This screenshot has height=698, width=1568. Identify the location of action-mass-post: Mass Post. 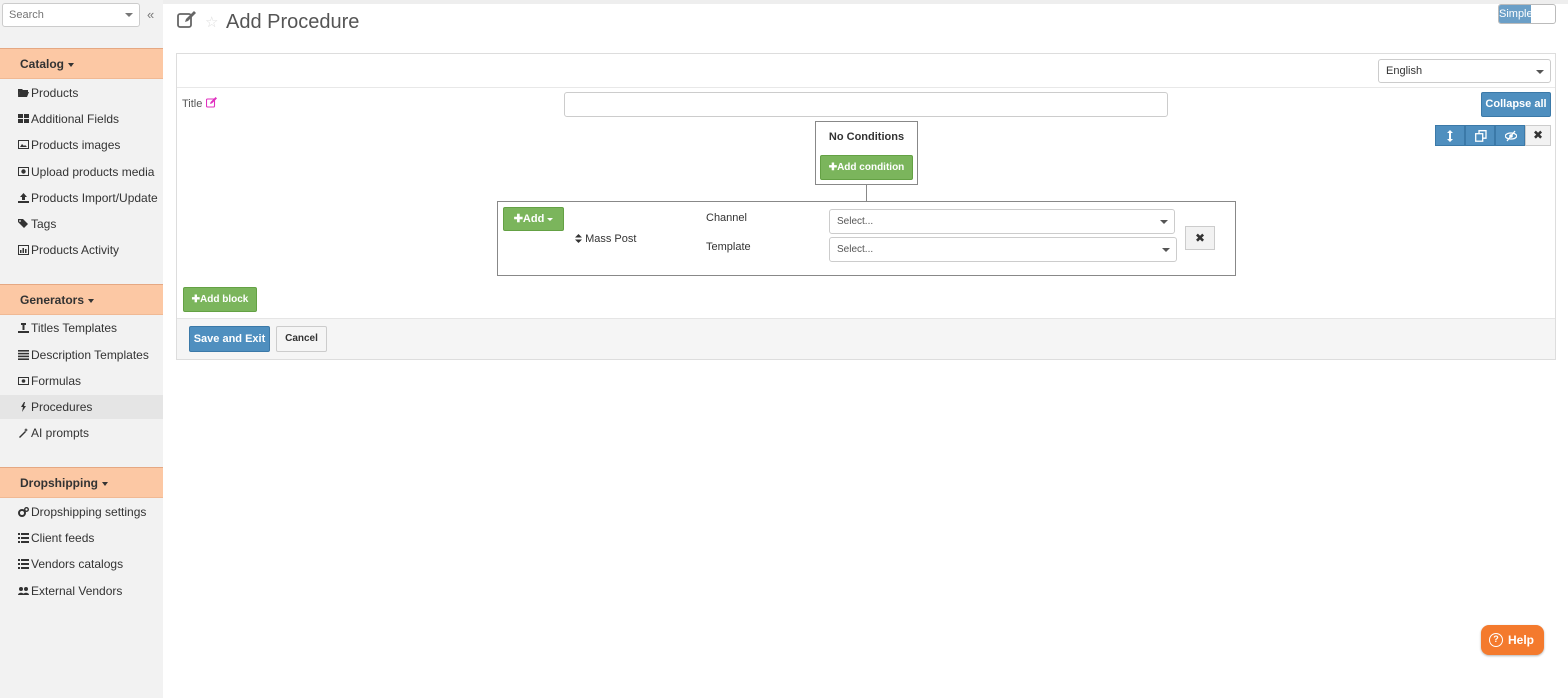
(605, 239).